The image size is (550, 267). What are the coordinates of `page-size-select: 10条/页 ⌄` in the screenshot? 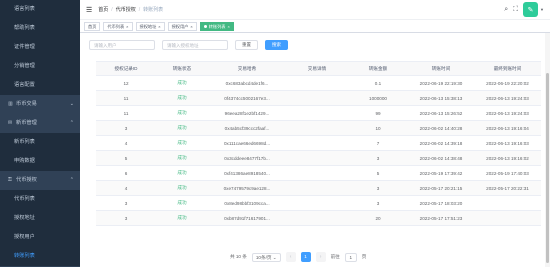 It's located at (266, 257).